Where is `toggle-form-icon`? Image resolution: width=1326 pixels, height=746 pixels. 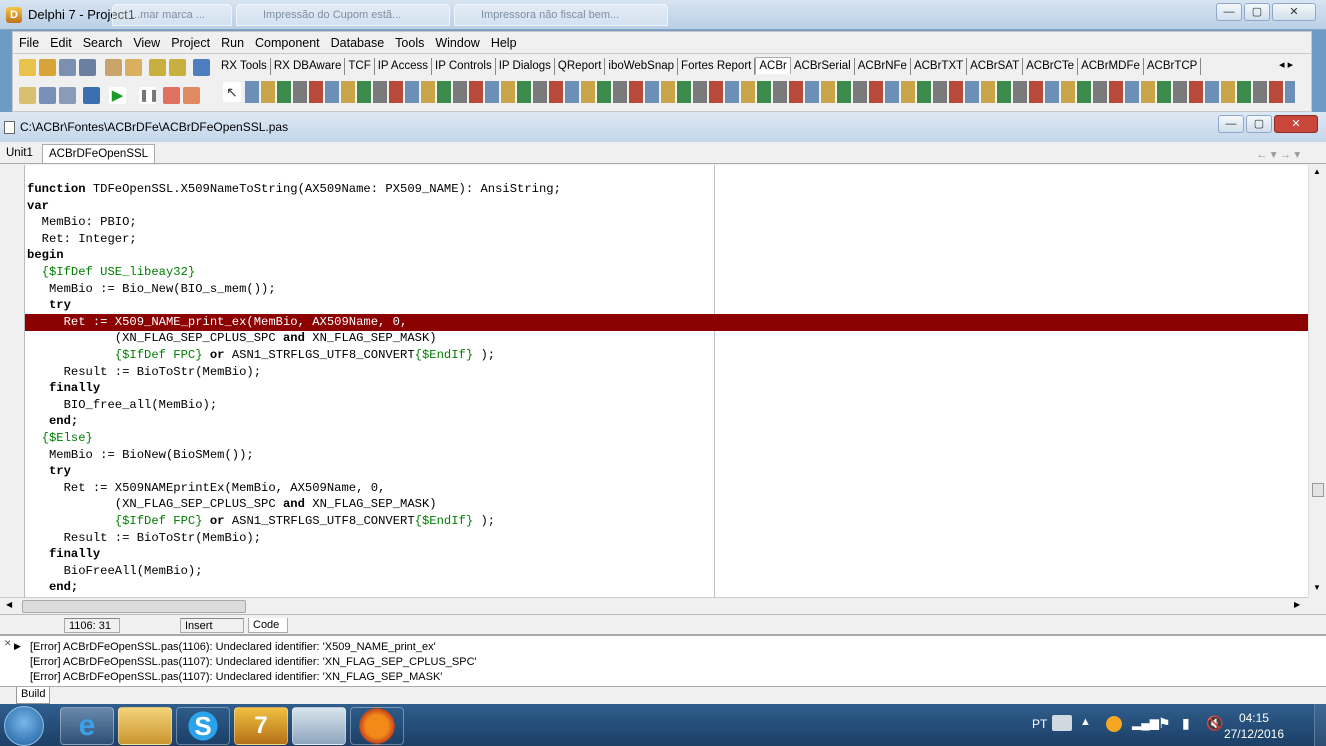
toggle-form-icon is located at coordinates (67, 95).